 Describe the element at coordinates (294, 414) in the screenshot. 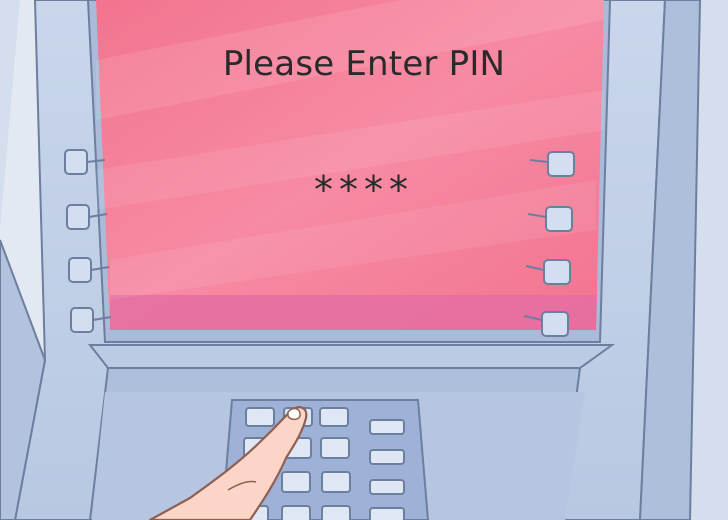

I see `fingernail` at that location.